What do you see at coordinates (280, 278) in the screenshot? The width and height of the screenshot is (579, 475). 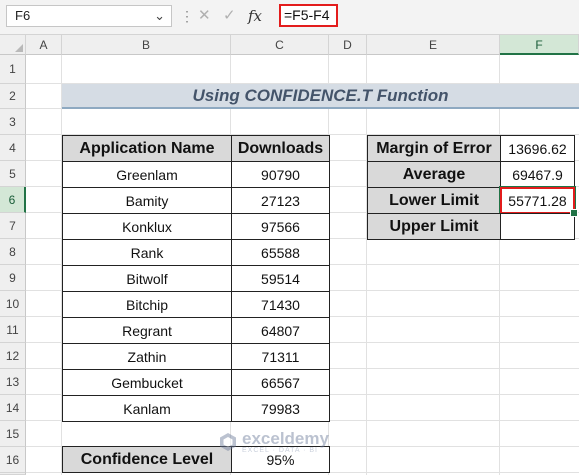 I see `downloads-cell: 59514` at bounding box center [280, 278].